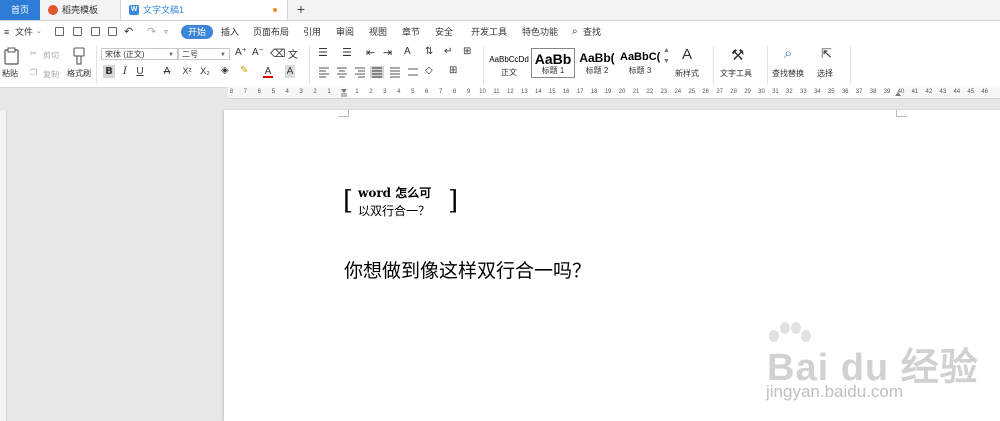 The height and width of the screenshot is (421, 1000). I want to click on margin-corner-mark, so click(343, 113).